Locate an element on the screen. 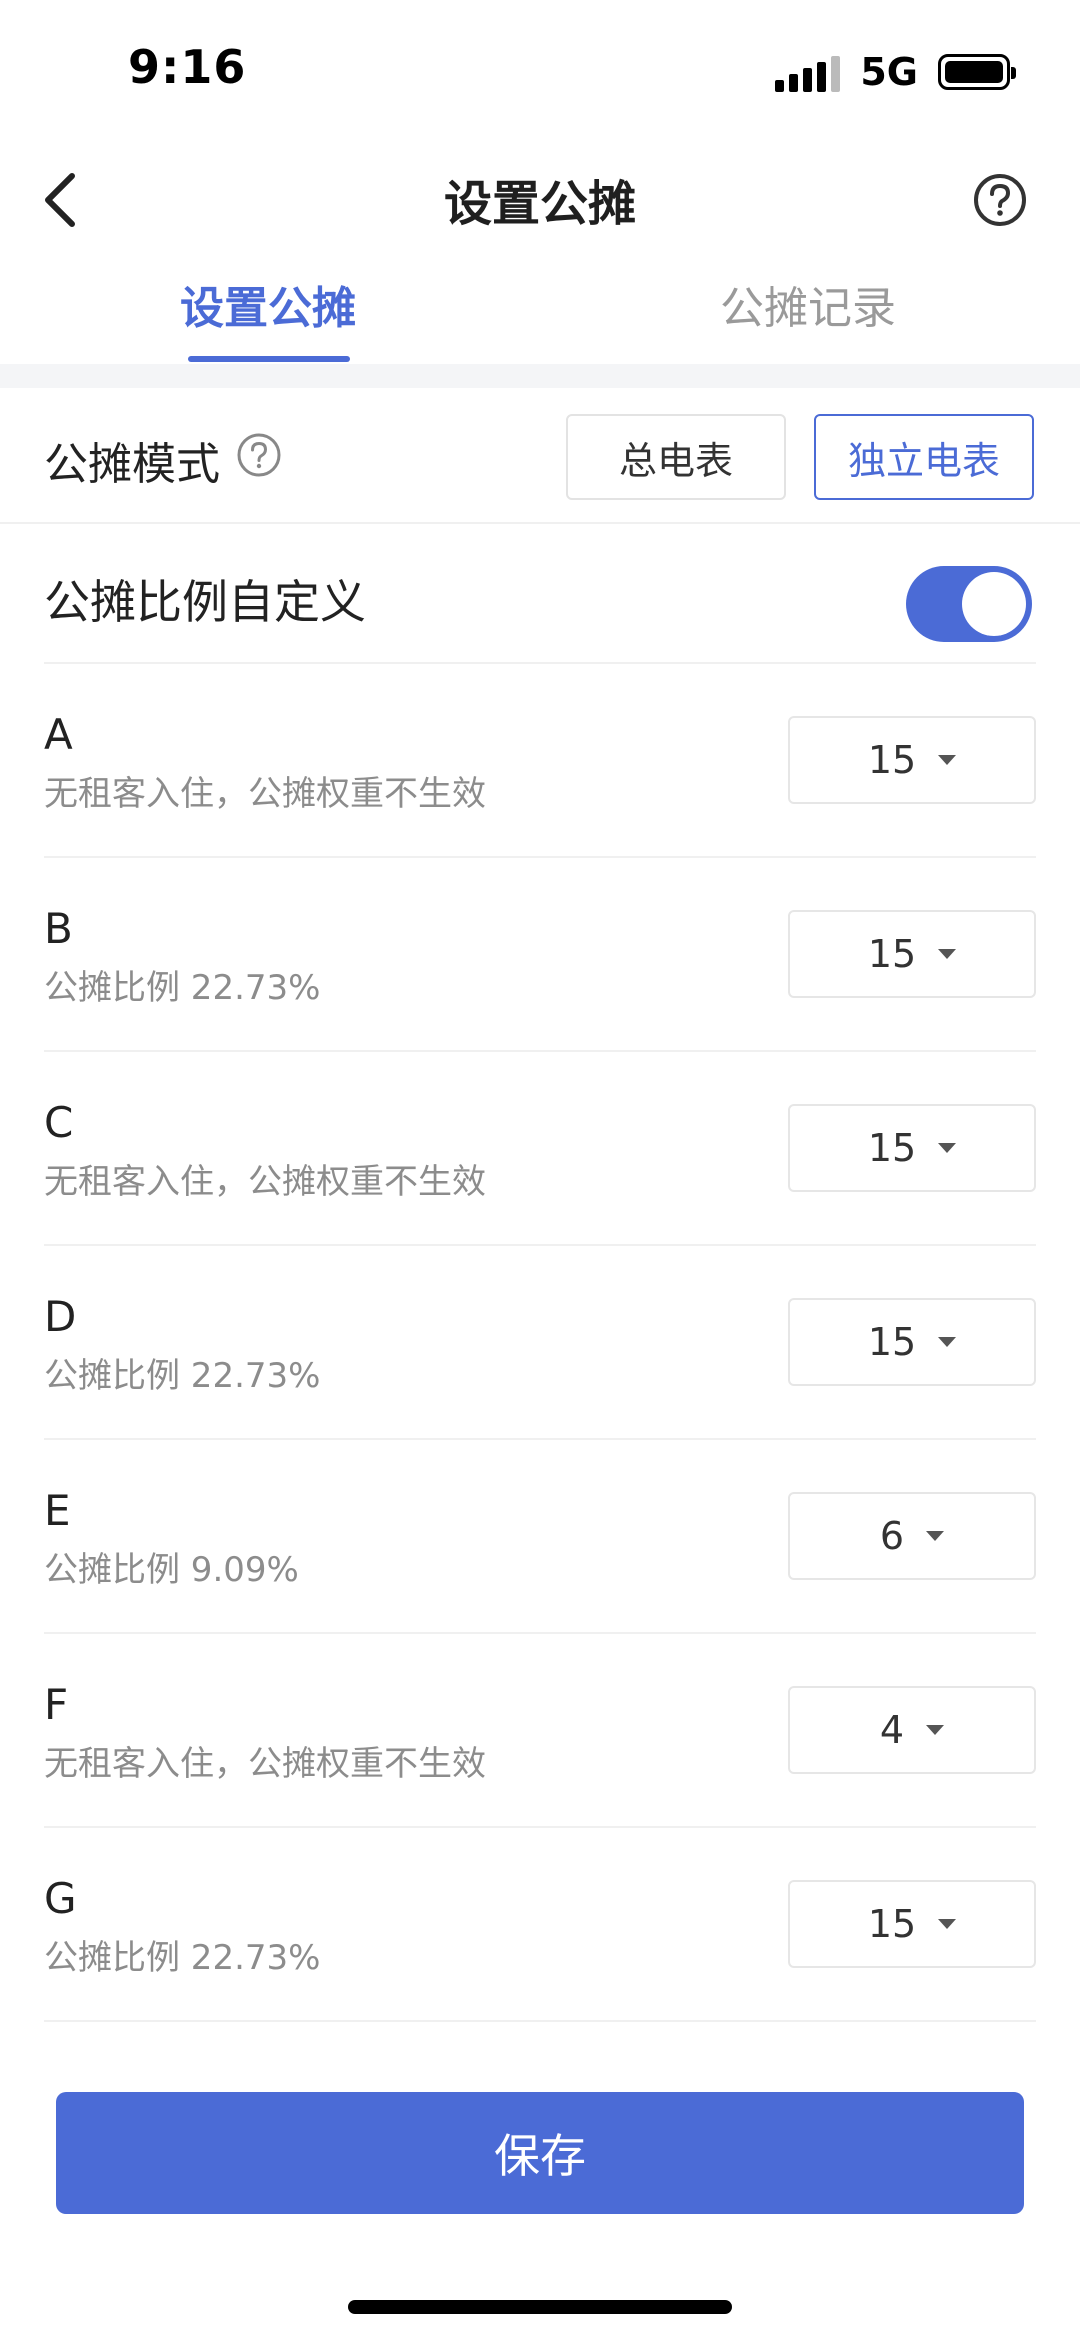 This screenshot has width=1080, height=2337. room-name: B is located at coordinates (58, 928).